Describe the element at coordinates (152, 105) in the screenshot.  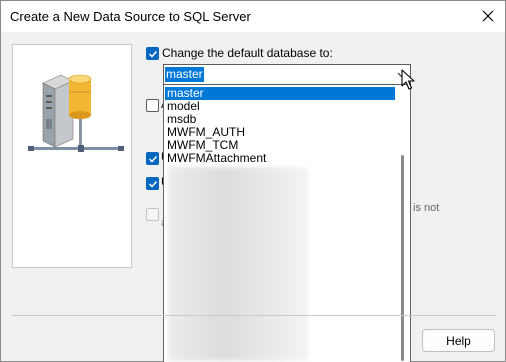
I see `option2-checkbox` at that location.